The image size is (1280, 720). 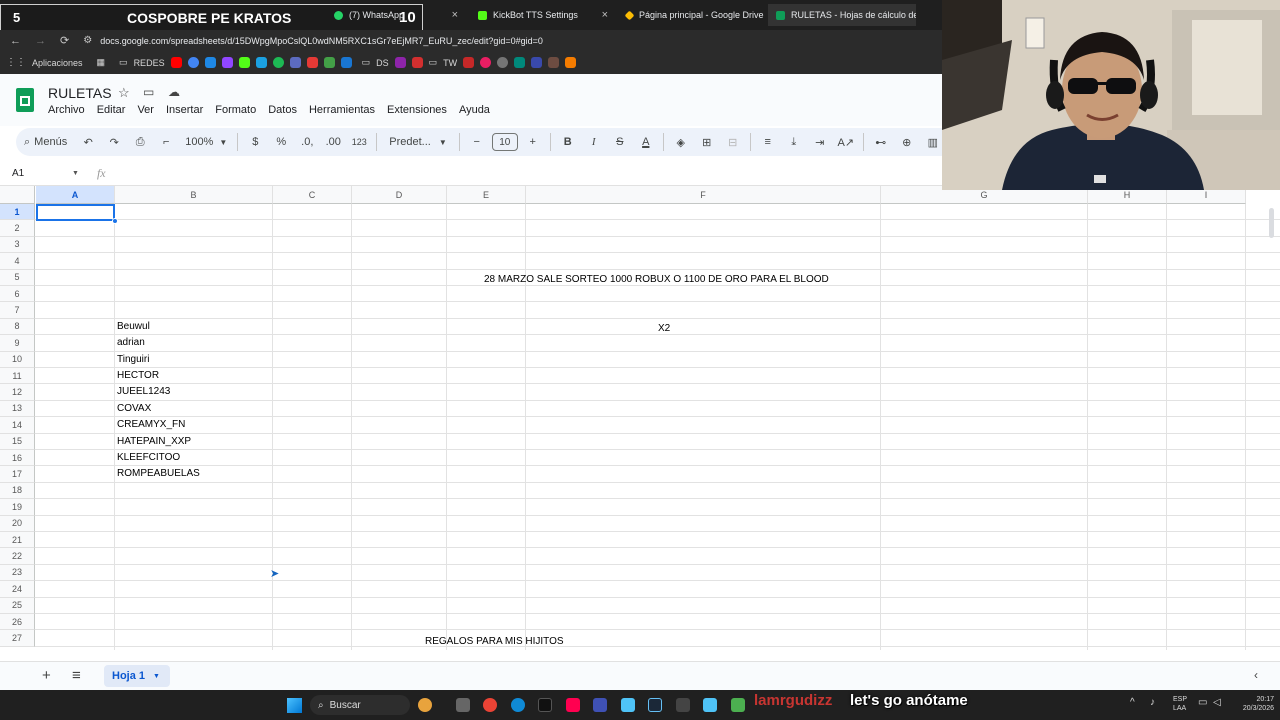 I want to click on kick-icon, so click(x=244, y=62).